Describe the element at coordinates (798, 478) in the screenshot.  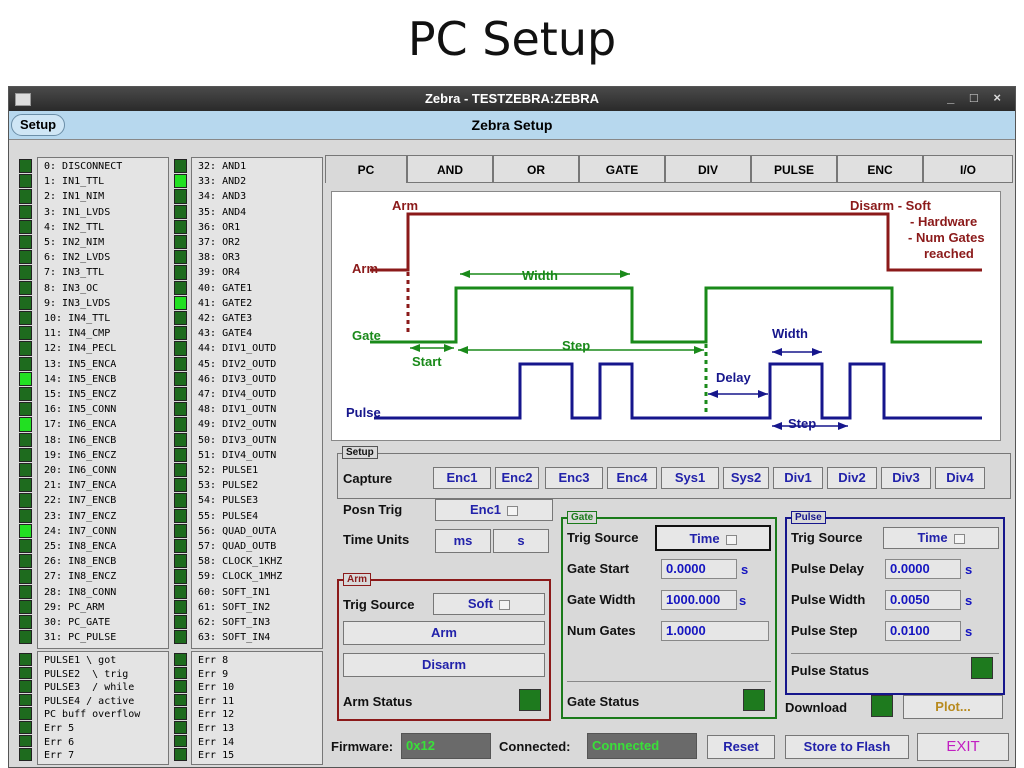
I see `capture-div1-button: Div1` at that location.